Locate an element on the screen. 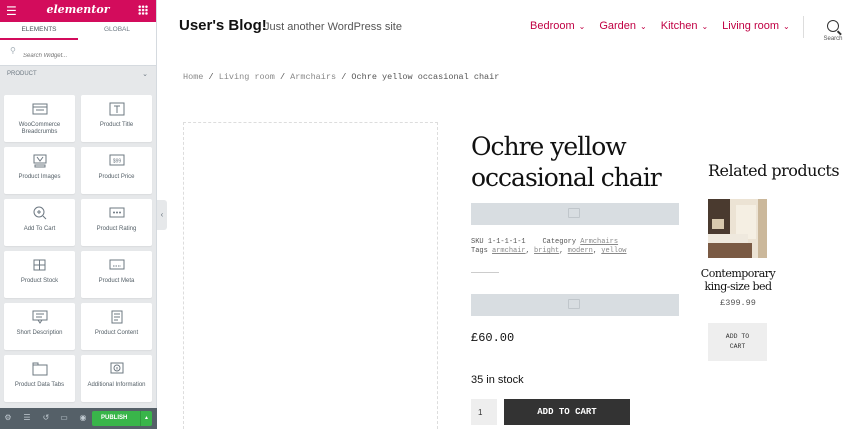 This screenshot has height=429, width=850. product-price: £60.00 is located at coordinates (493, 338).